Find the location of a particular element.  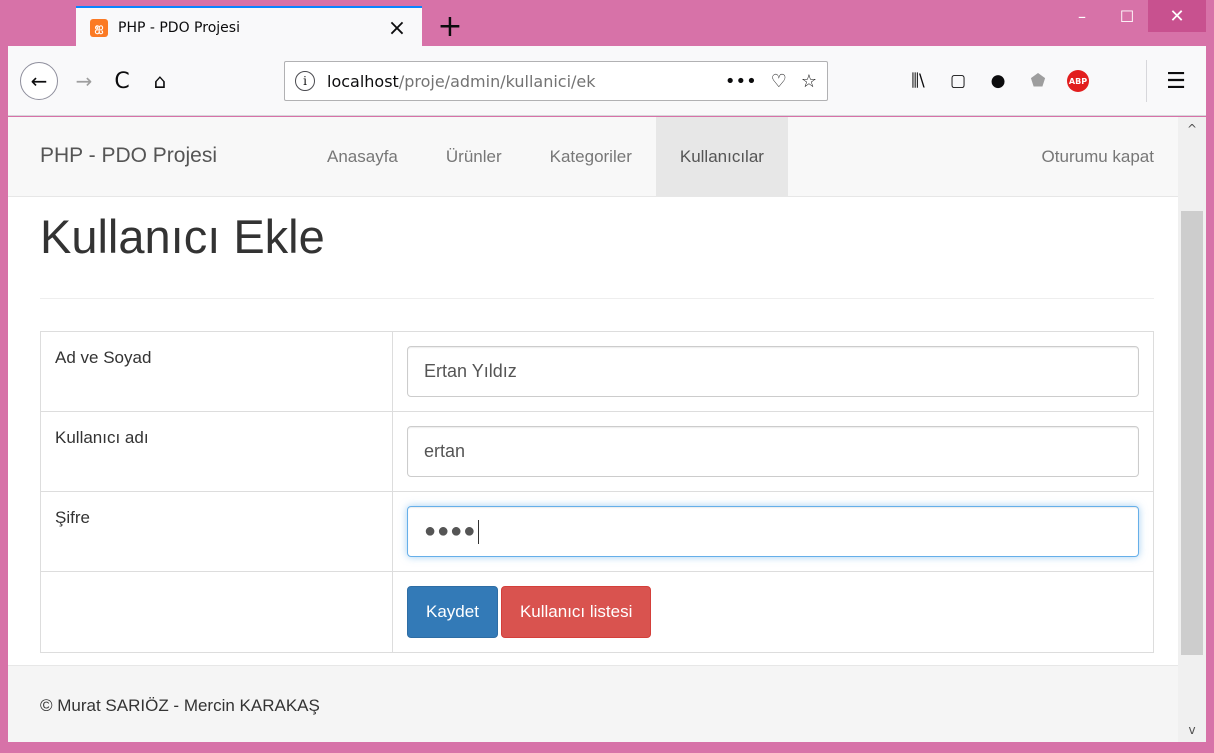

abp-badge: ABP is located at coordinates (1078, 81).